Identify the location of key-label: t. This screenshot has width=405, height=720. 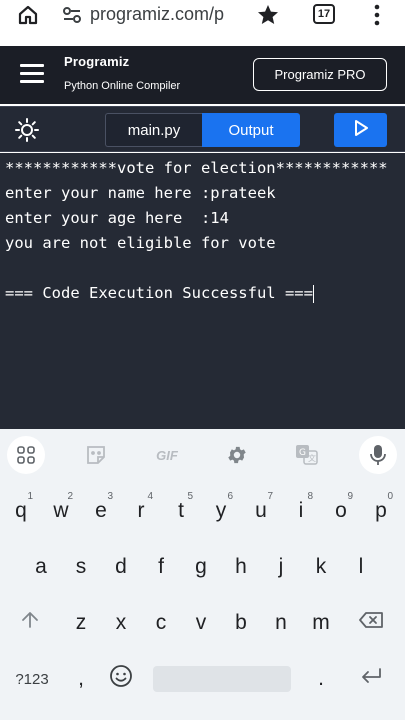
(181, 510).